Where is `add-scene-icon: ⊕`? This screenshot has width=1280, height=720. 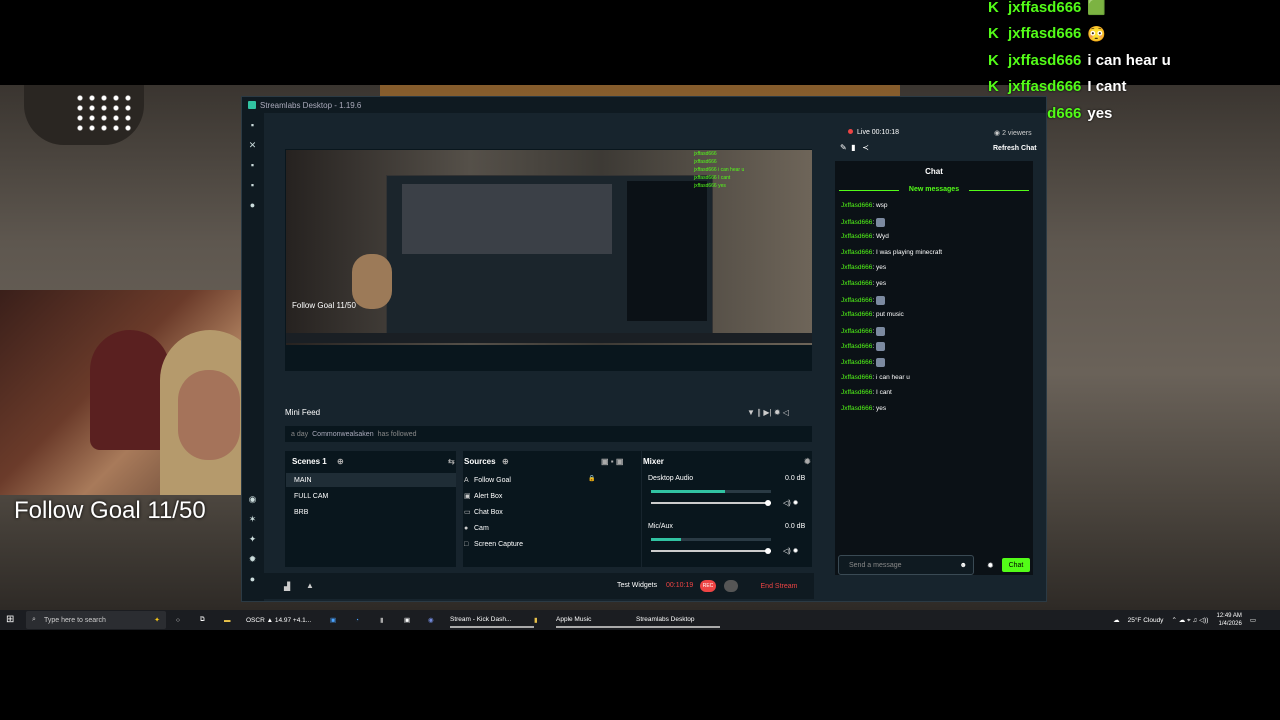 add-scene-icon: ⊕ is located at coordinates (340, 461).